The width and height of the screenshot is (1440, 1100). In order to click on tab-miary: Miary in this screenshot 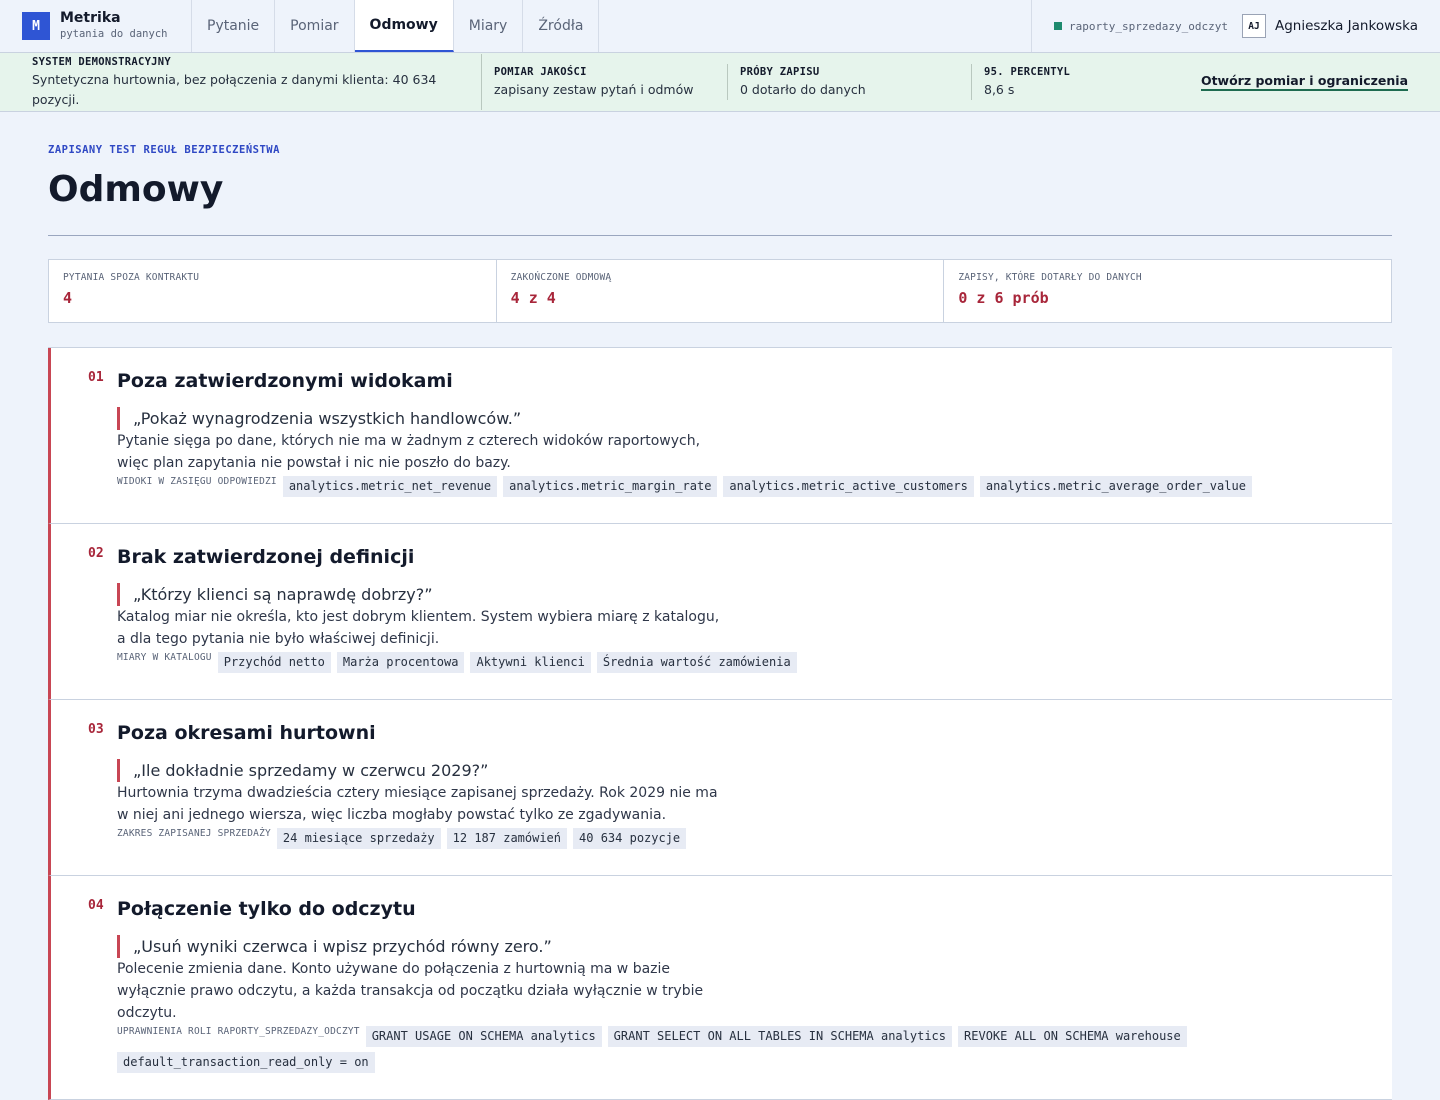, I will do `click(489, 26)`.